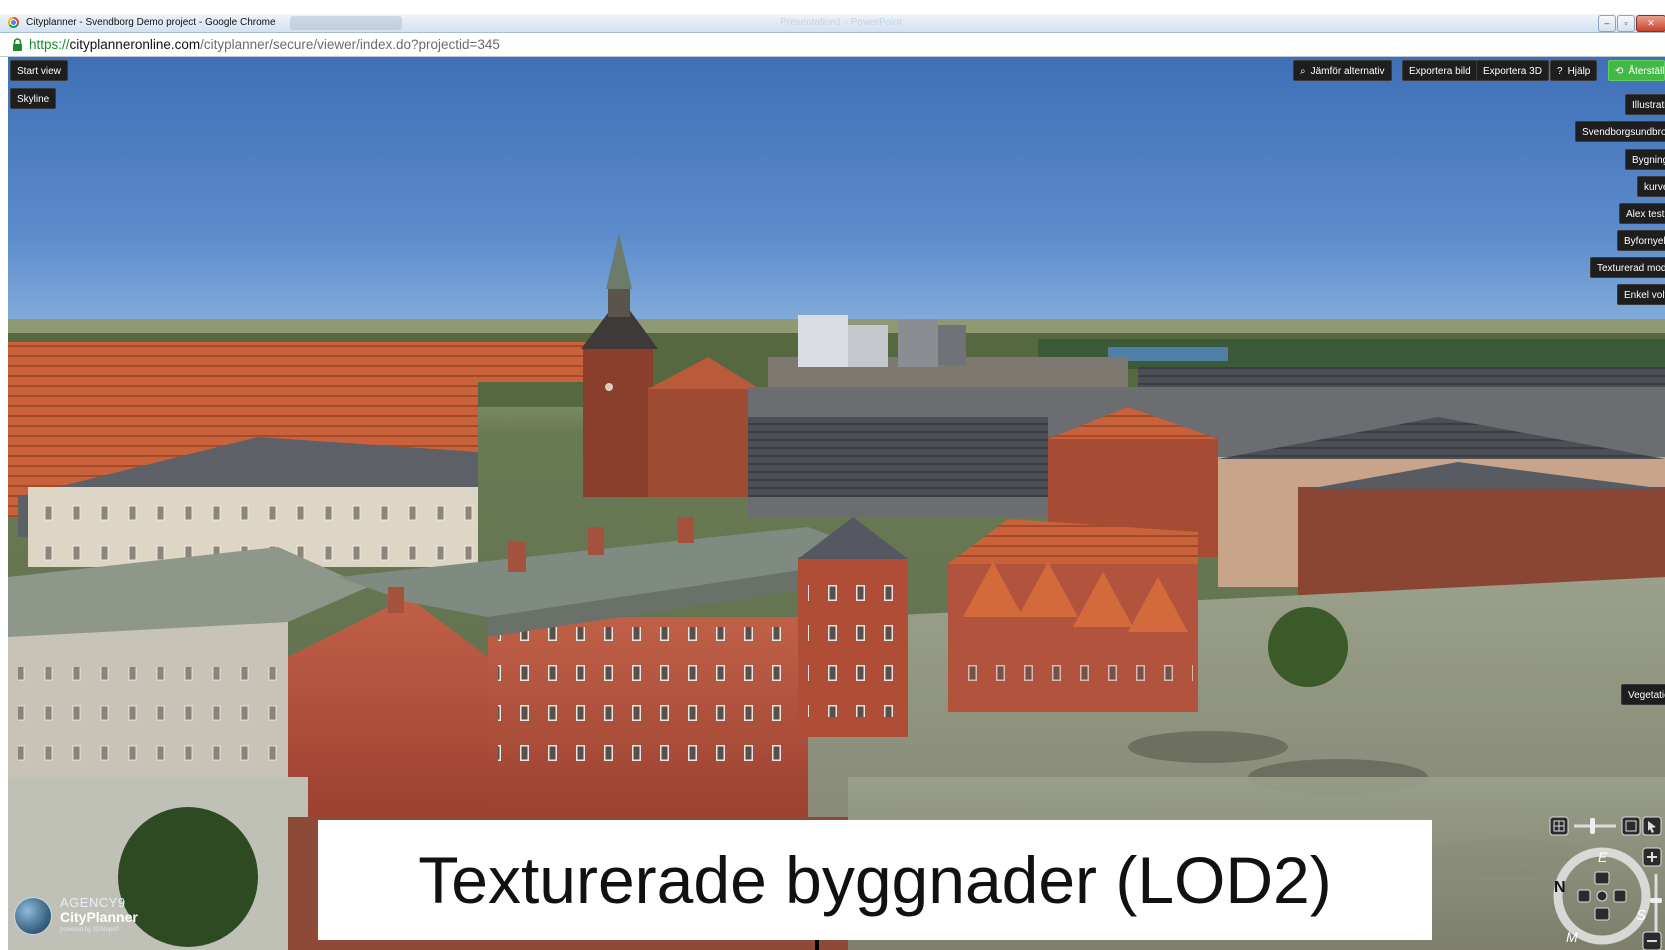 The image size is (1665, 950). I want to click on layer-kurve: kurve, so click(1651, 186).